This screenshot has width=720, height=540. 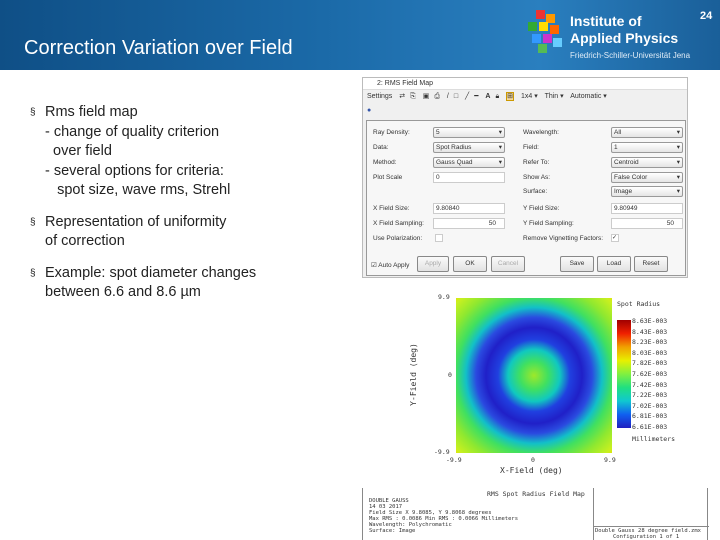 What do you see at coordinates (525, 111) in the screenshot?
I see `help-icon: ●` at bounding box center [525, 111].